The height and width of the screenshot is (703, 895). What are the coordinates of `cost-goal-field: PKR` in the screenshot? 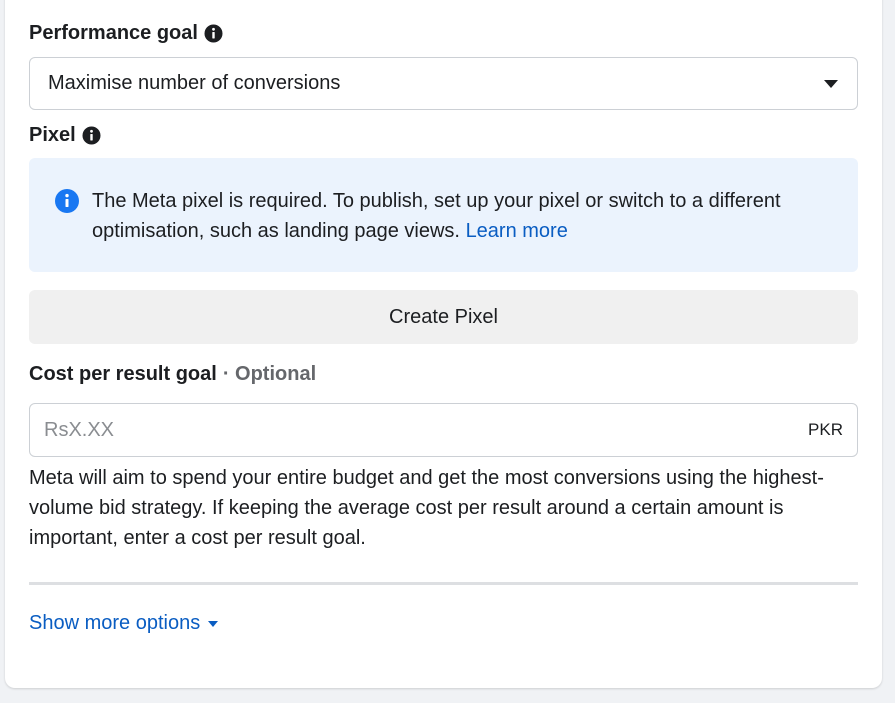 It's located at (443, 430).